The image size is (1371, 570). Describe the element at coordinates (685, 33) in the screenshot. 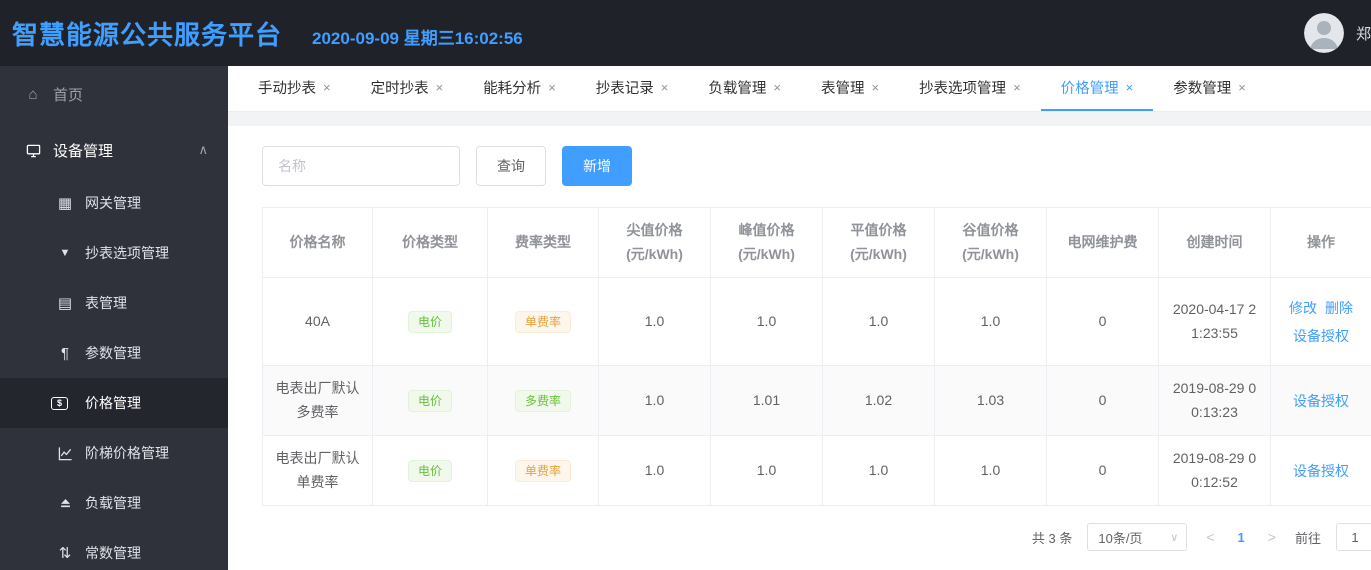

I see `header: 智慧能源公共服务平台 2020-09-09 星期三16:02:56 郑` at that location.